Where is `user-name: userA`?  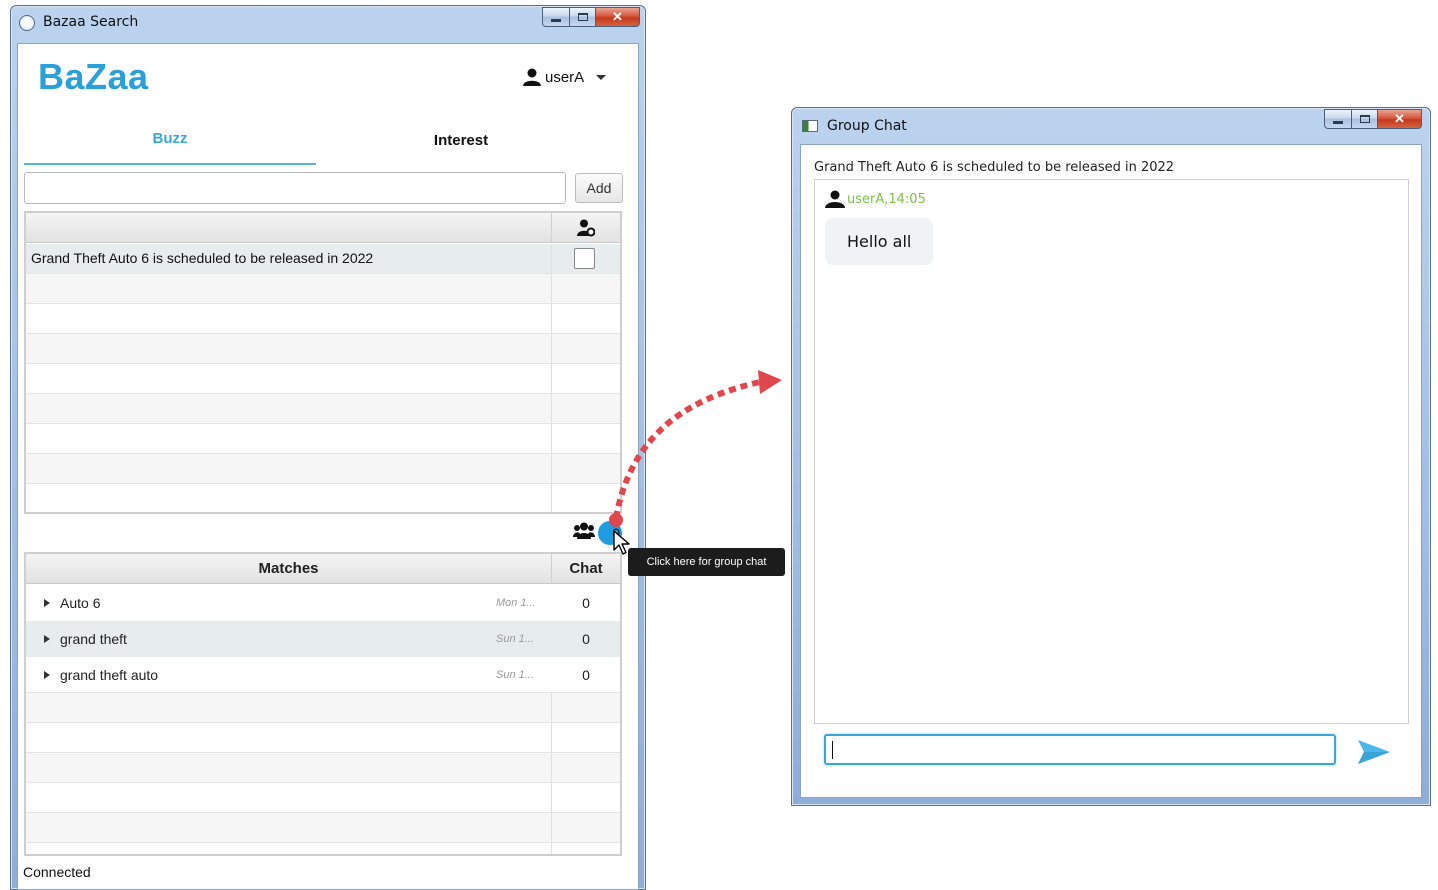
user-name: userA is located at coordinates (565, 77).